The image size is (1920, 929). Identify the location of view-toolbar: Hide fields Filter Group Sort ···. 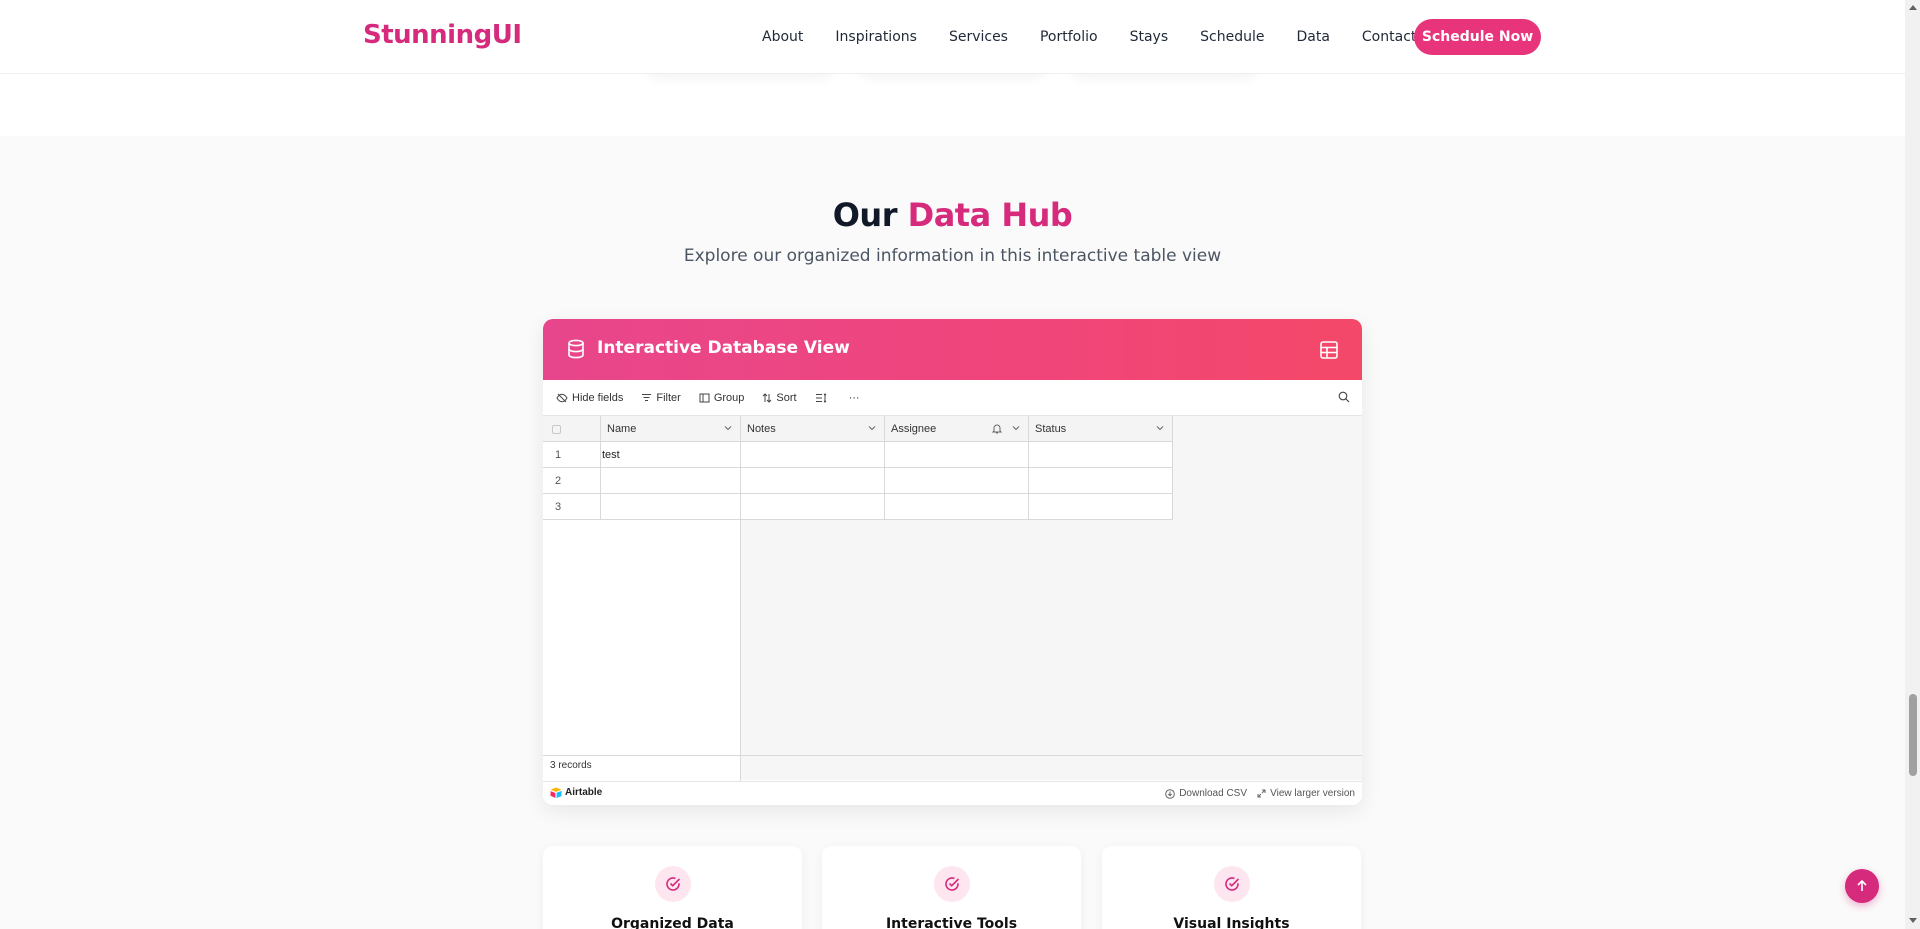
(952, 398).